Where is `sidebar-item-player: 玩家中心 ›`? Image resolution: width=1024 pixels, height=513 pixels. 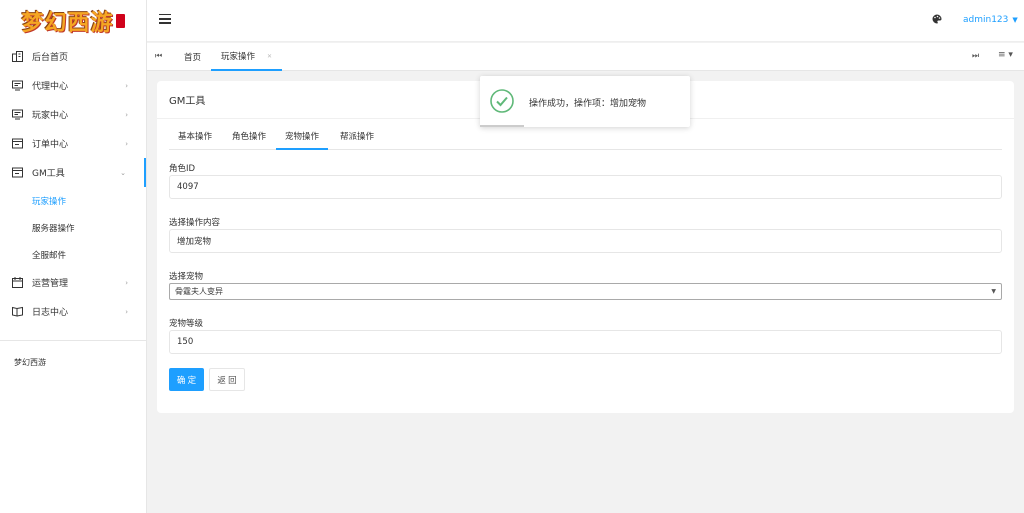 sidebar-item-player: 玩家中心 › is located at coordinates (73, 114).